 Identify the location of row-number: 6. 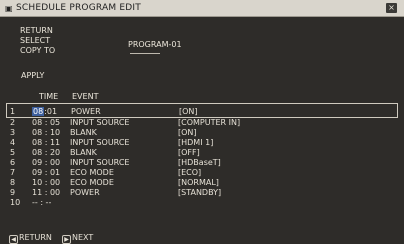
(13, 162).